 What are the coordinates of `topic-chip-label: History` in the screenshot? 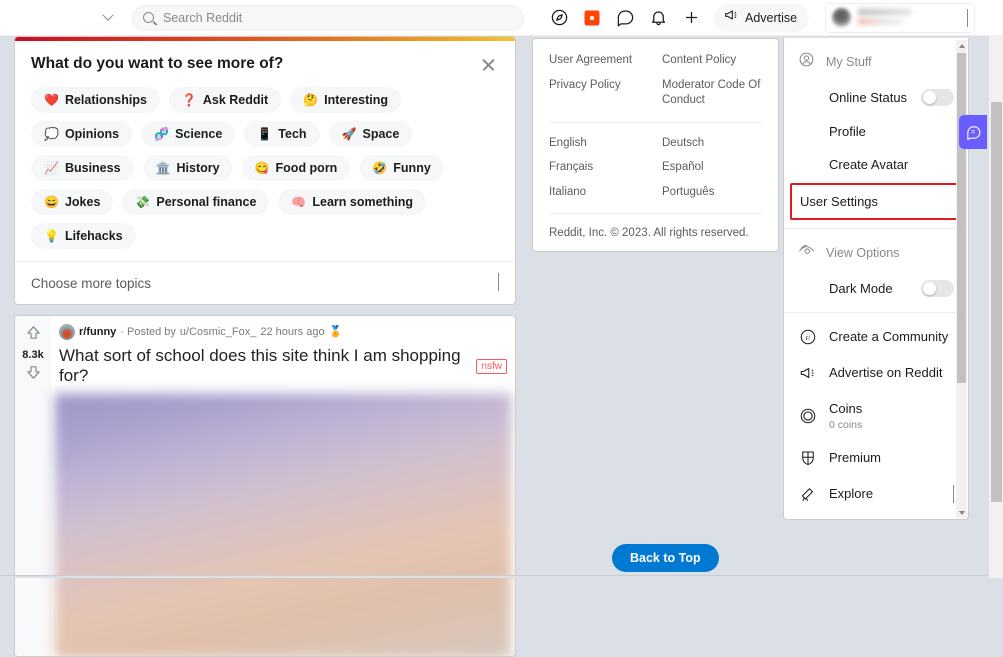 It's located at (198, 168).